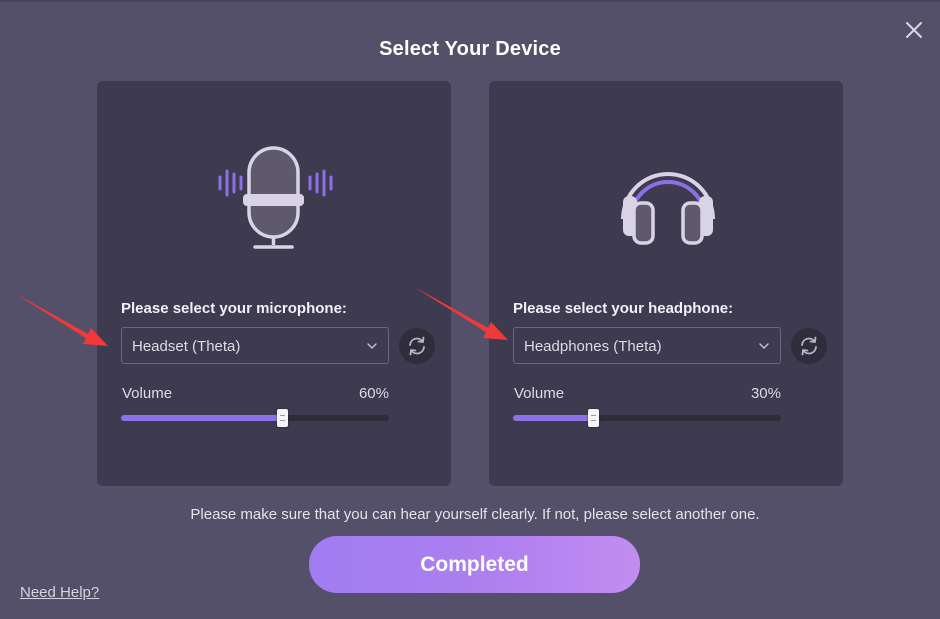 This screenshot has height=619, width=940. What do you see at coordinates (668, 208) in the screenshot?
I see `headphones-icon` at bounding box center [668, 208].